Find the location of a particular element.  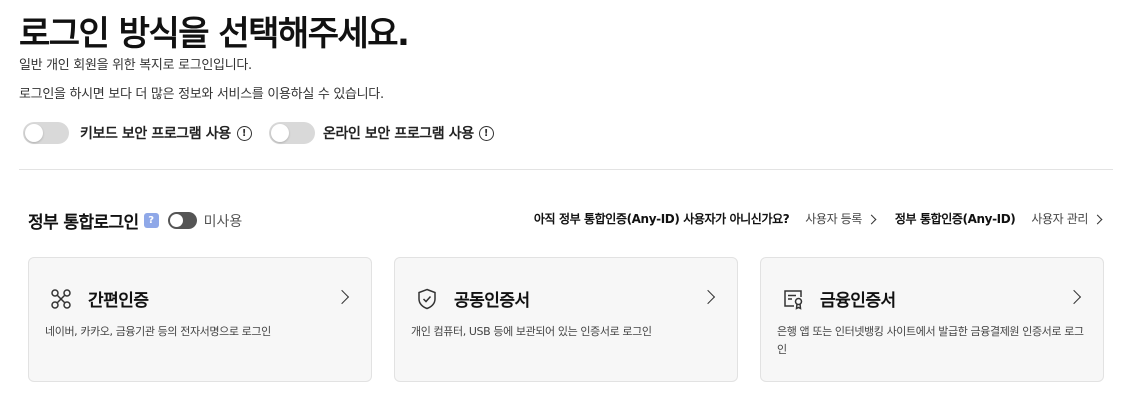

card-title: 금융인증서 is located at coordinates (858, 301).